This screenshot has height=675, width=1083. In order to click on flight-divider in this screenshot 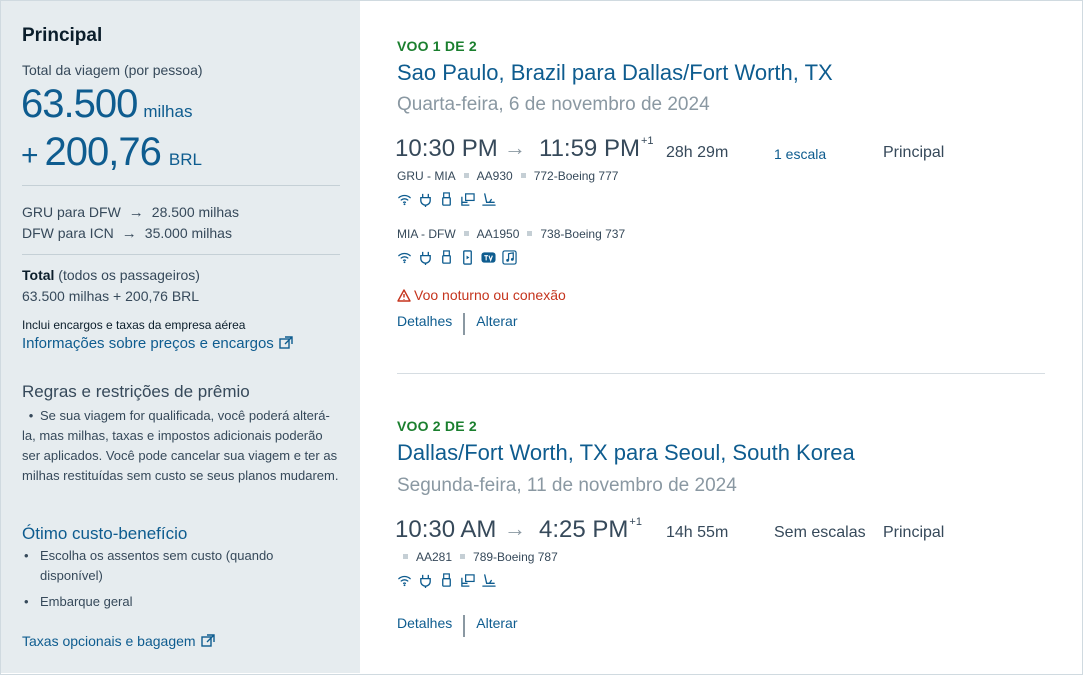, I will do `click(721, 373)`.